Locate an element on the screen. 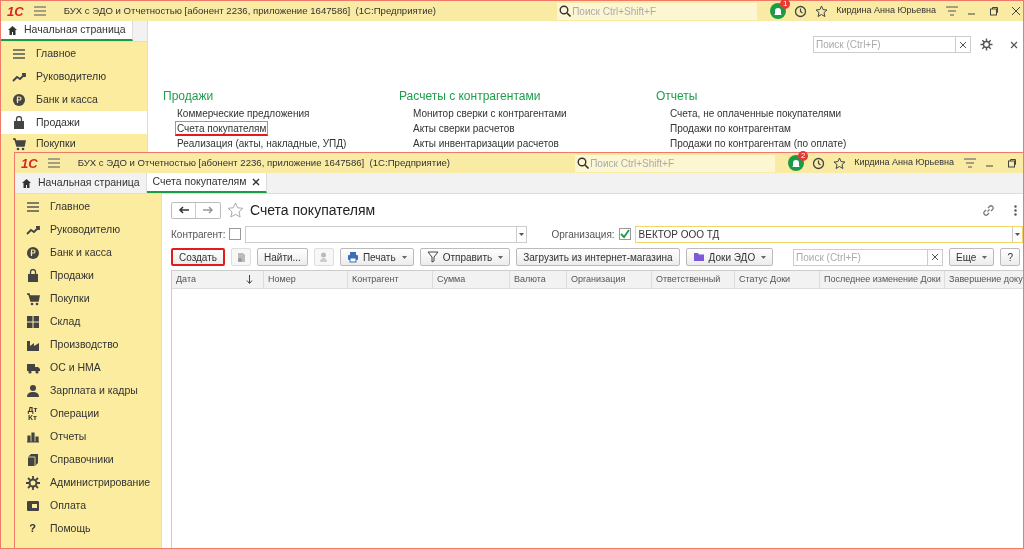 This screenshot has width=1024, height=549. toolbar-button: Создать is located at coordinates (198, 257).